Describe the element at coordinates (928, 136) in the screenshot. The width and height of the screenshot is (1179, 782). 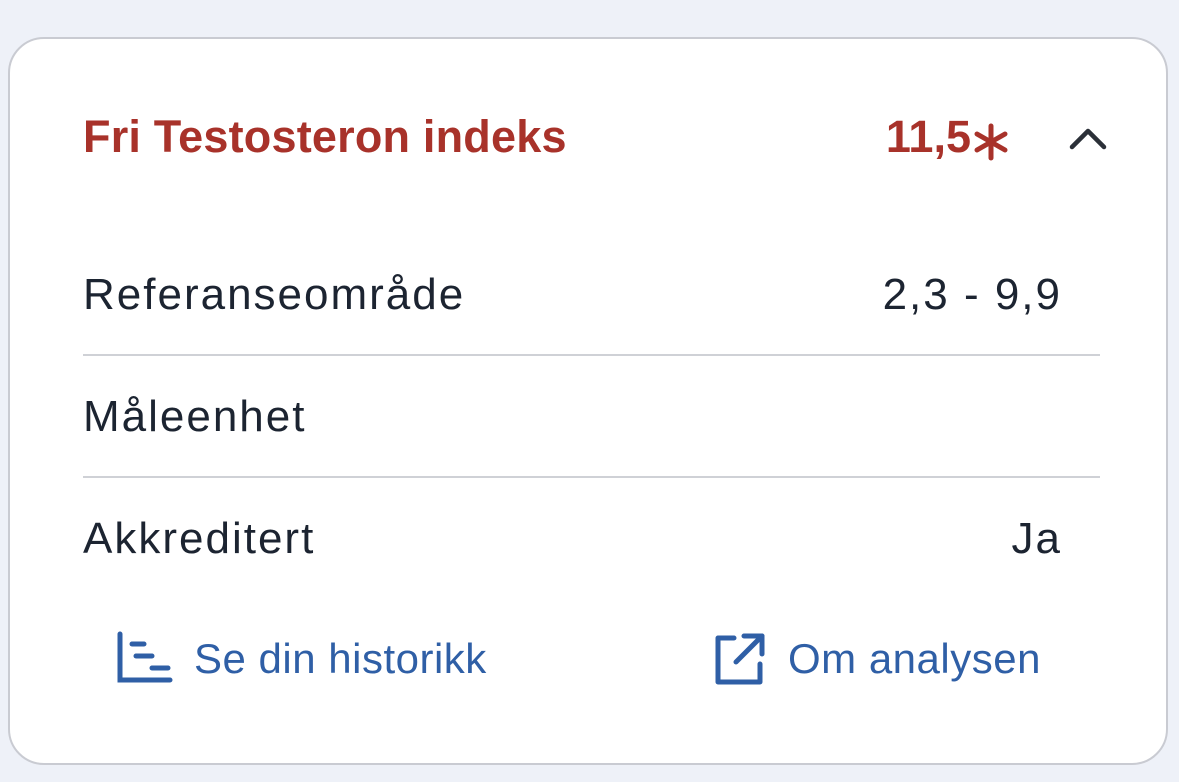
I see `analysis-result-value: 11,5` at that location.